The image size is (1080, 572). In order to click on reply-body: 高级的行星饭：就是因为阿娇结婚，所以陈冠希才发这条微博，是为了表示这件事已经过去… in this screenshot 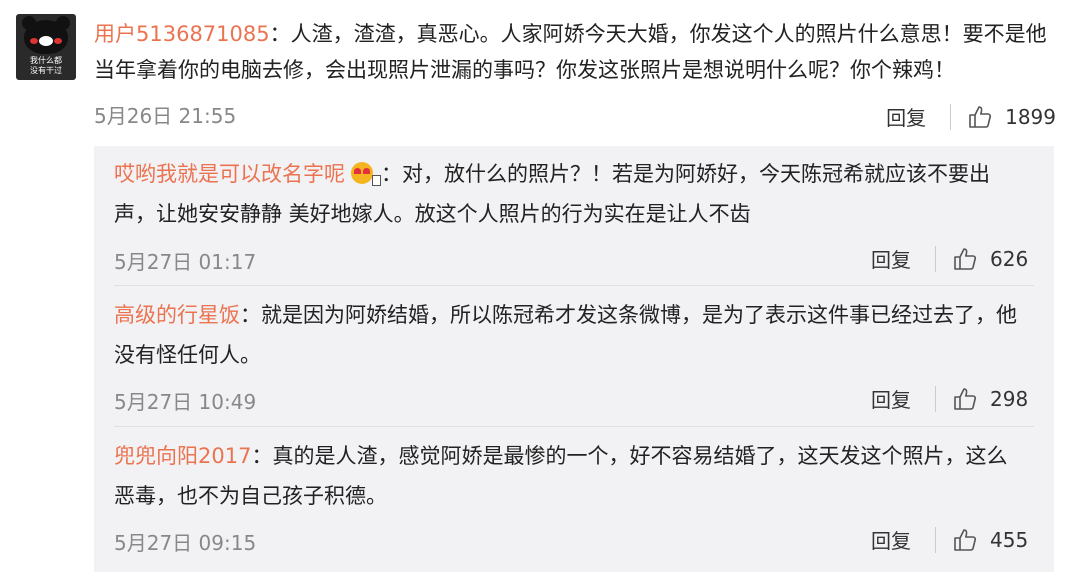, I will do `click(569, 335)`.